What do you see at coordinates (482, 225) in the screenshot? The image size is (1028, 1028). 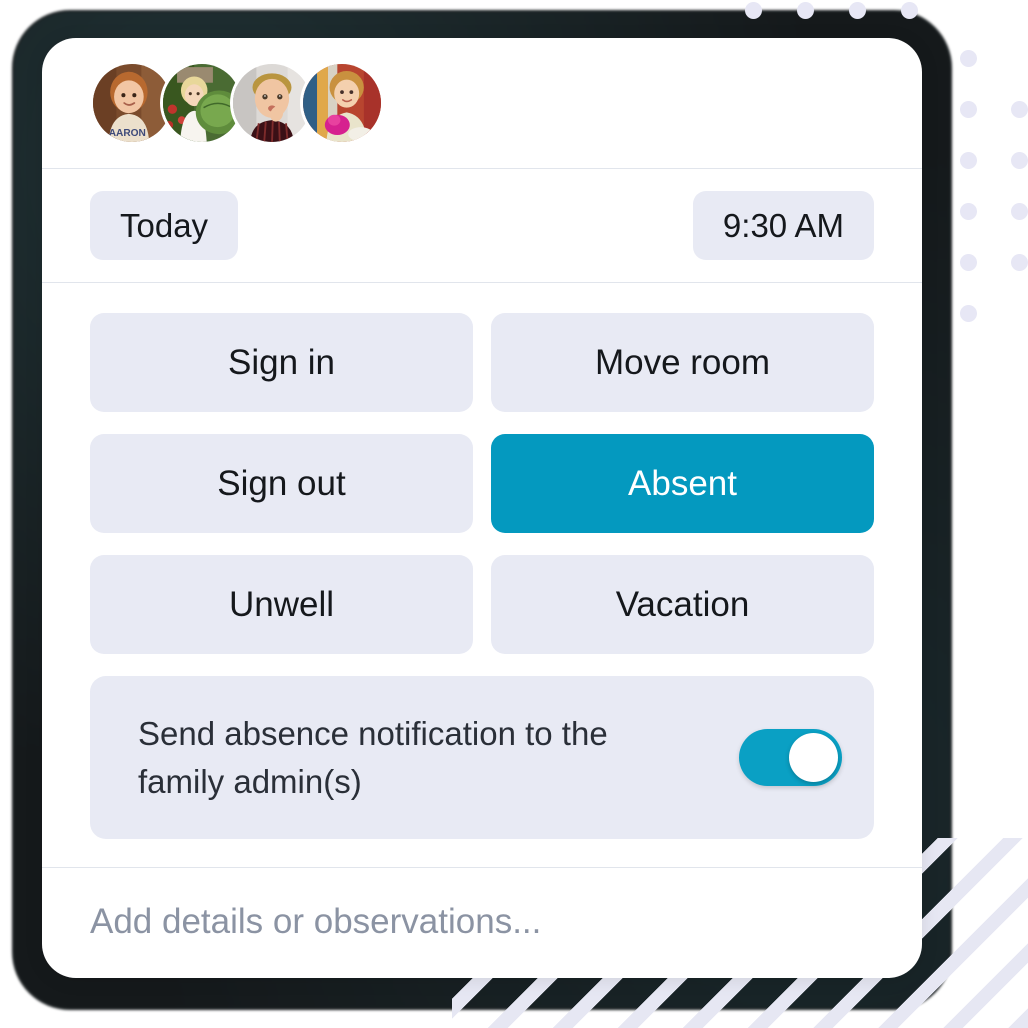 I see `date-time-row: Today 9:30 AM` at bounding box center [482, 225].